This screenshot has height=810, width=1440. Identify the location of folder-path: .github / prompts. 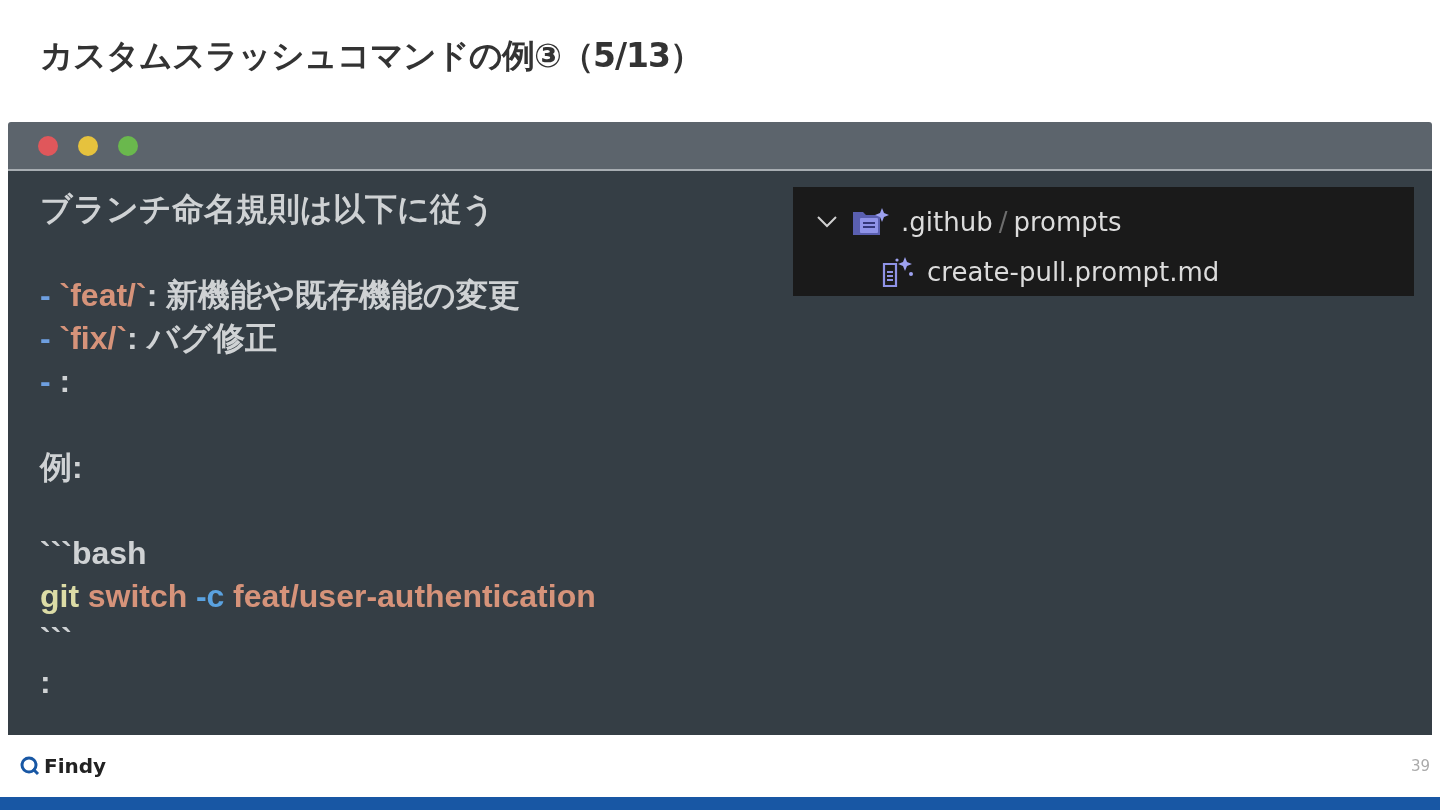
(1011, 222).